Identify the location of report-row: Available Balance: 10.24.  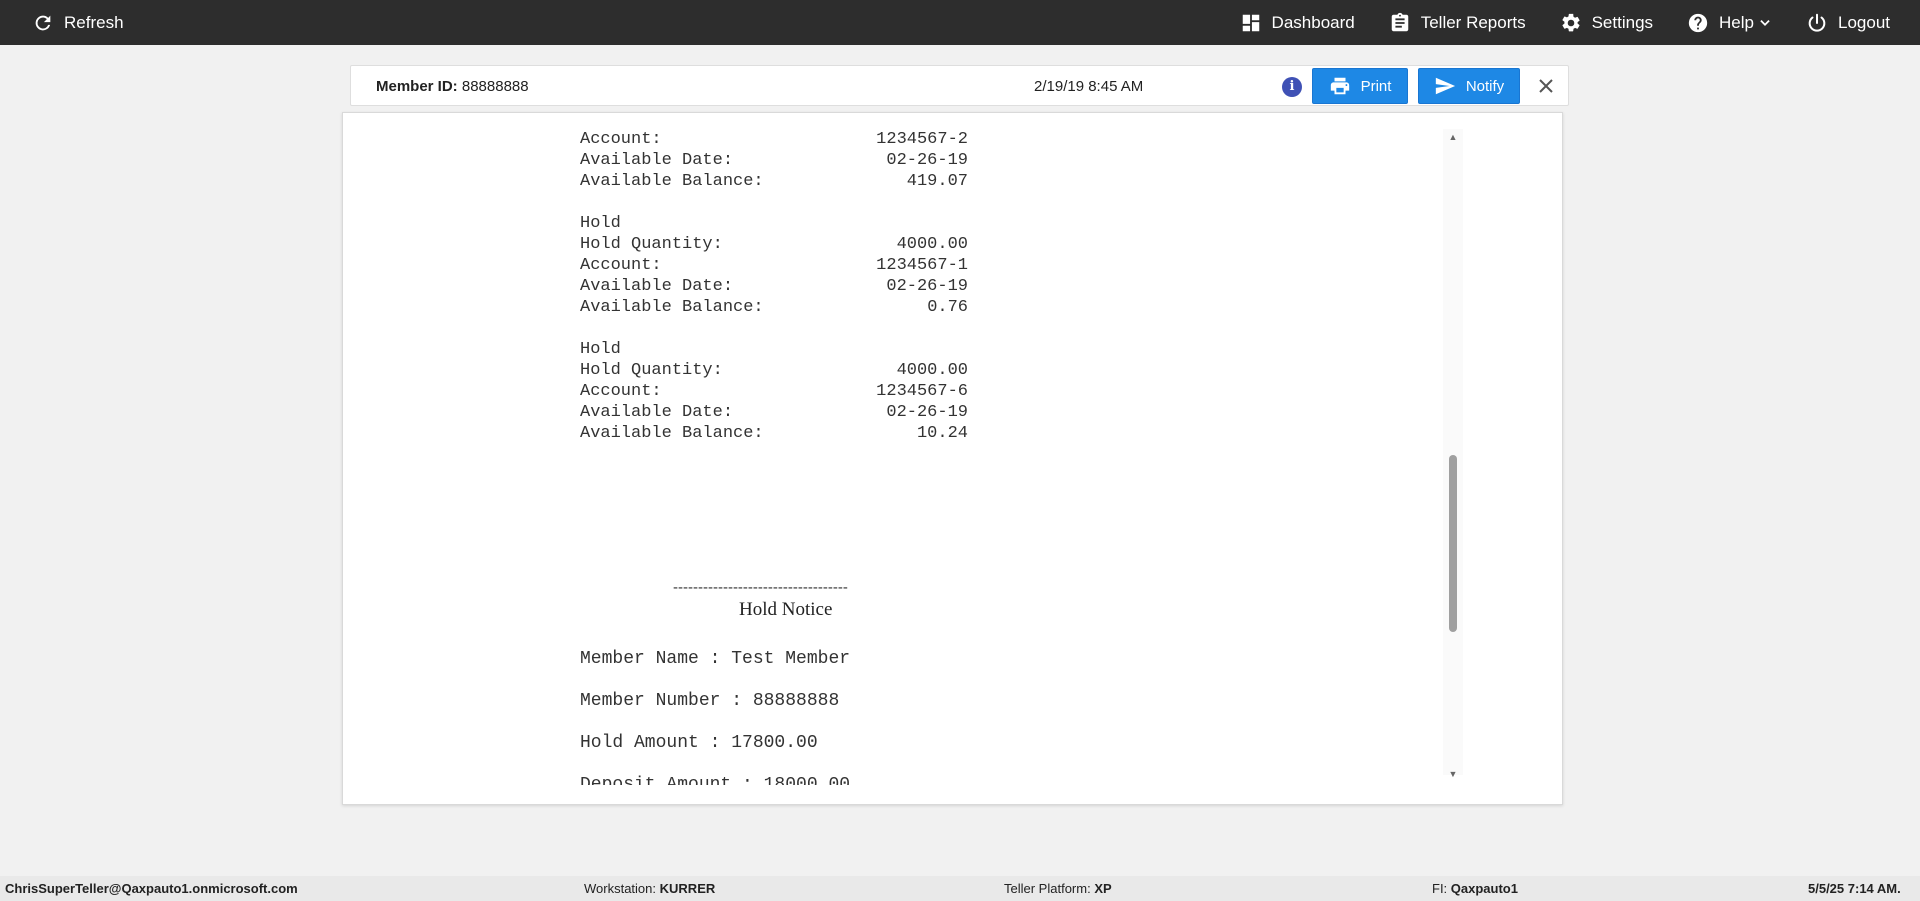
(774, 433).